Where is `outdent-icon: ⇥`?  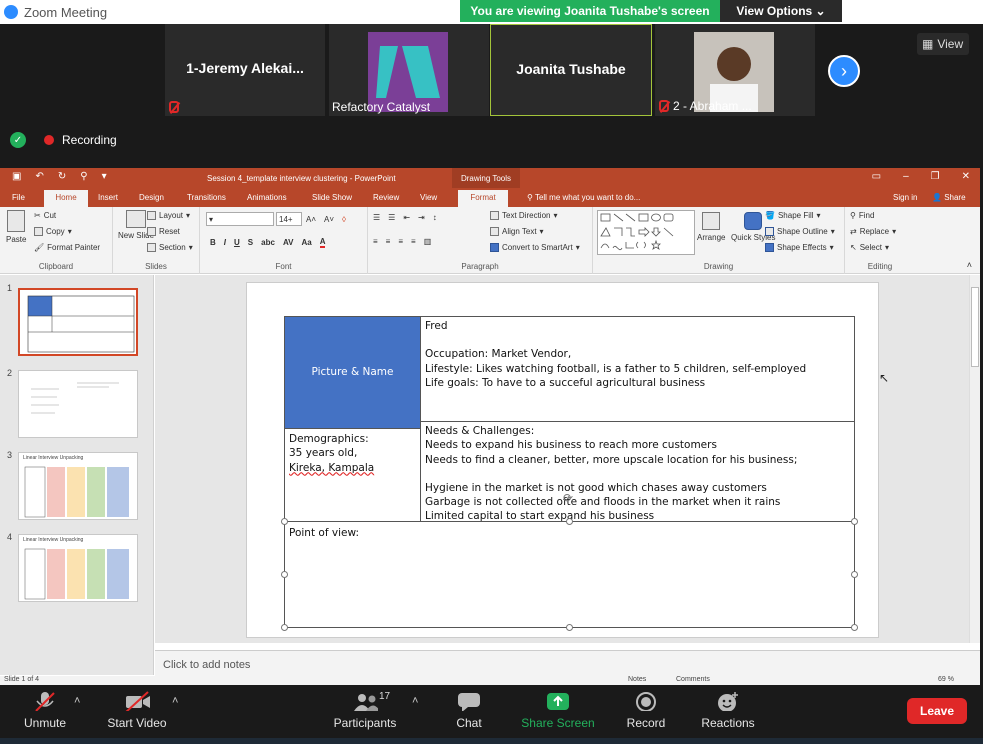
outdent-icon: ⇥ is located at coordinates (421, 217).